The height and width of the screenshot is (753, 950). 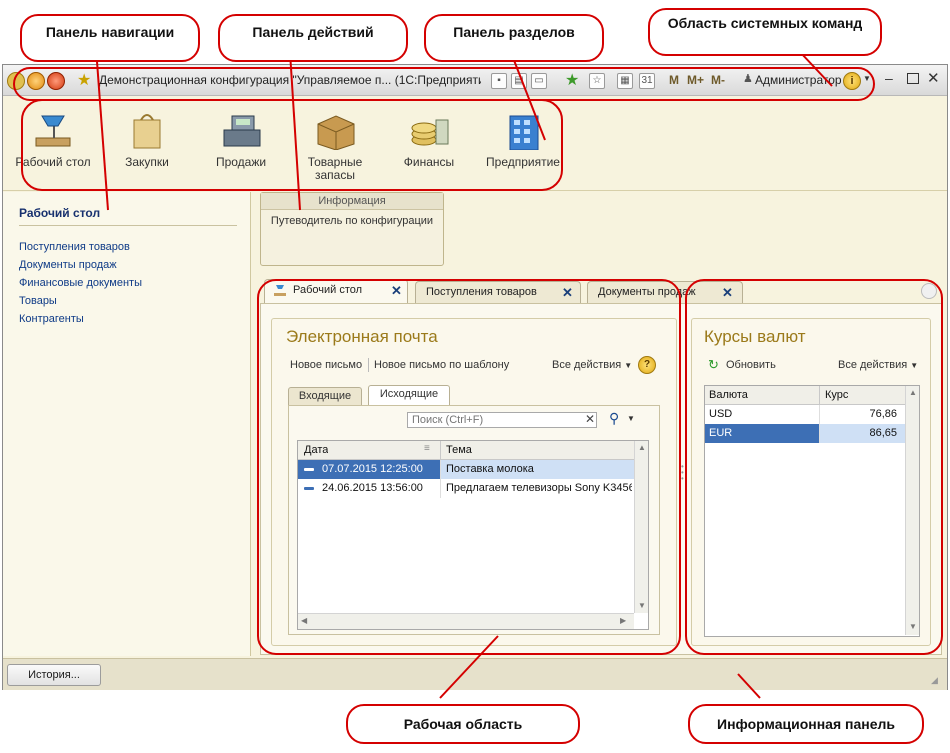 I want to click on titlebar-highlight, so click(x=444, y=84).